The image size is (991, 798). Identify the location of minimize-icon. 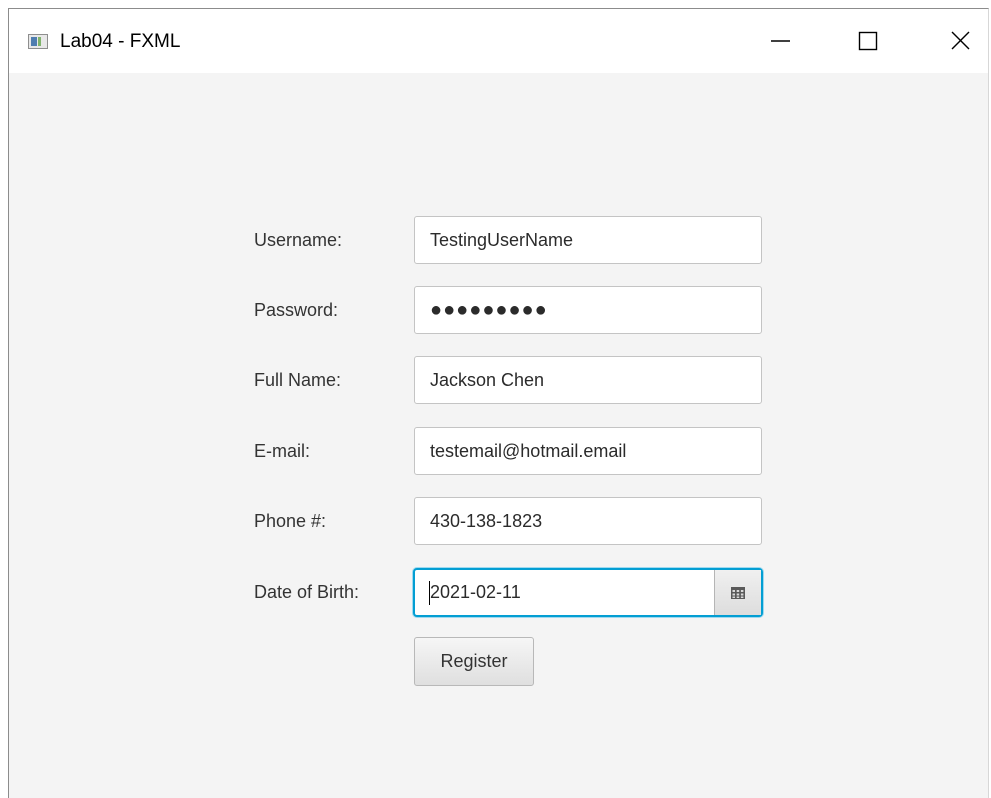
(780, 41).